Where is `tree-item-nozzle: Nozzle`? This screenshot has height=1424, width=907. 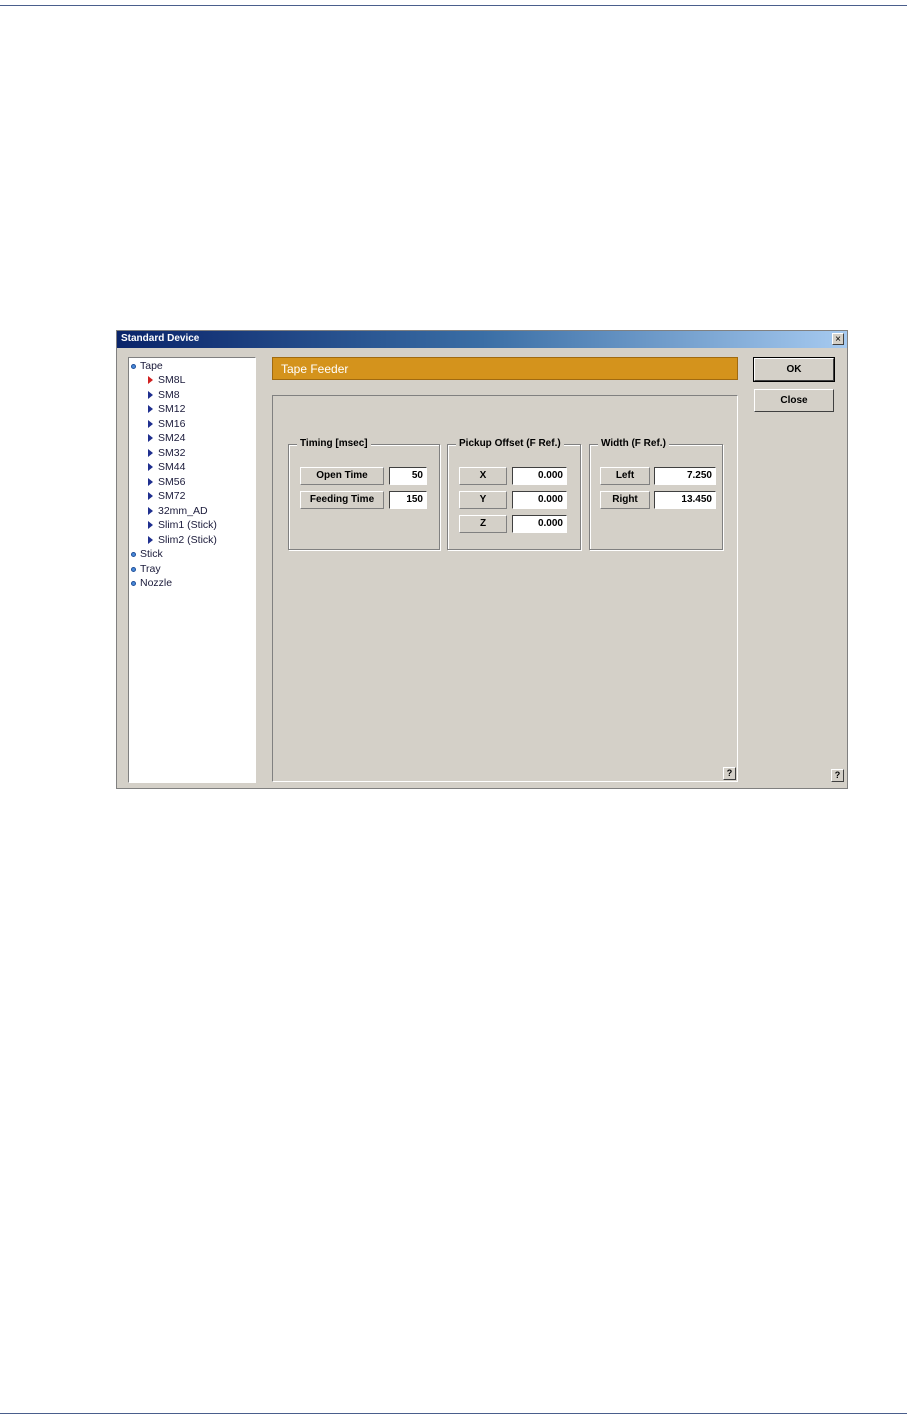 tree-item-nozzle: Nozzle is located at coordinates (151, 583).